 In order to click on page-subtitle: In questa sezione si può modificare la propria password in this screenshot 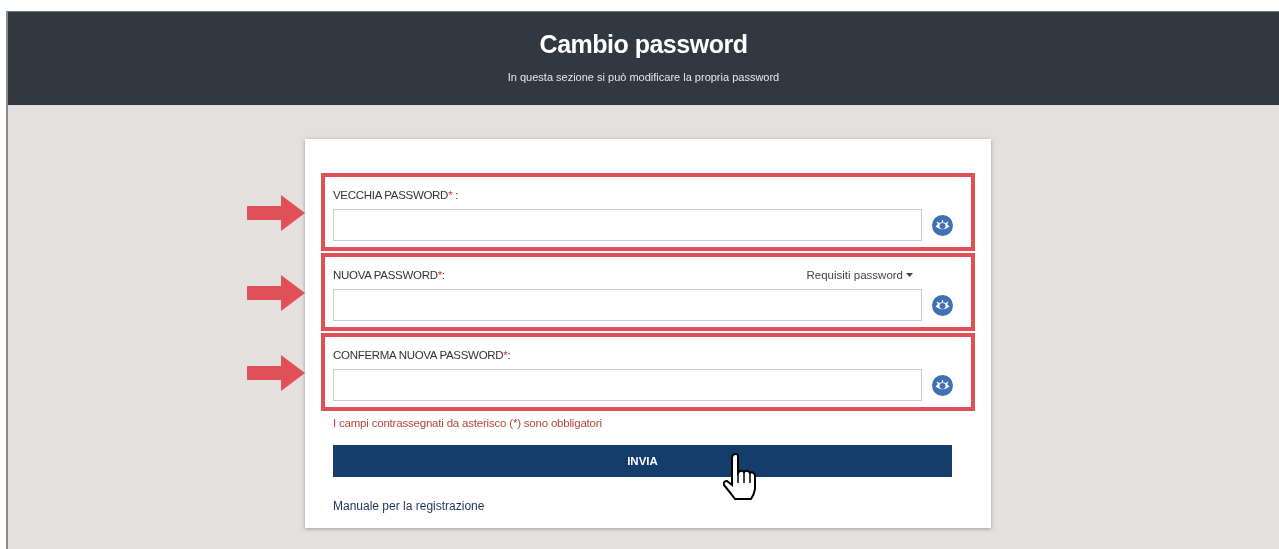, I will do `click(643, 77)`.